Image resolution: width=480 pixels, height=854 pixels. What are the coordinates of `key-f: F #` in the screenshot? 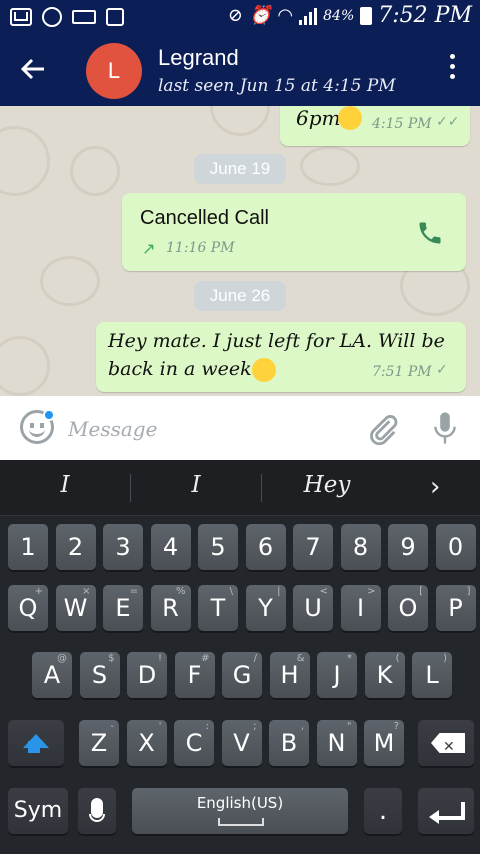 It's located at (194, 675).